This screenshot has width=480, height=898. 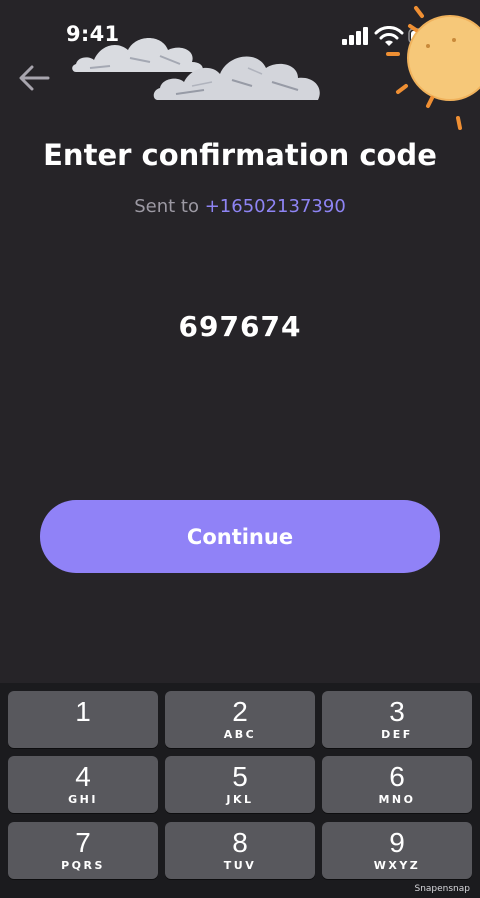 What do you see at coordinates (83, 776) in the screenshot?
I see `key-digit: 4` at bounding box center [83, 776].